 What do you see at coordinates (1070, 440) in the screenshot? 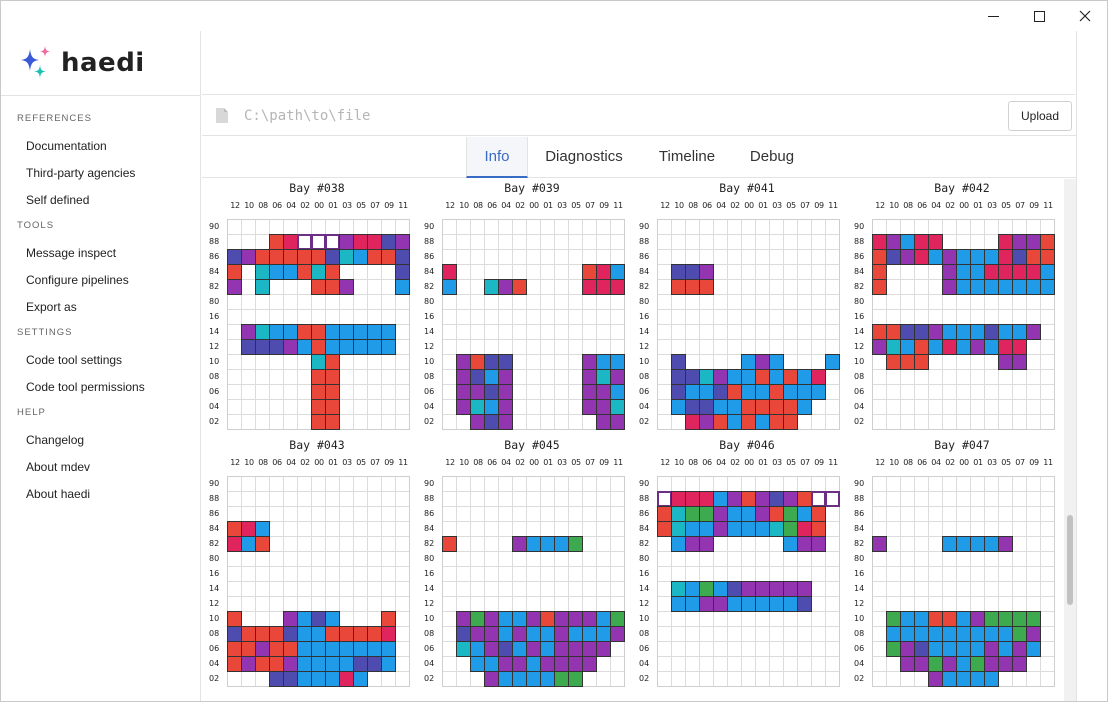
I see `vertical-scrollbar` at bounding box center [1070, 440].